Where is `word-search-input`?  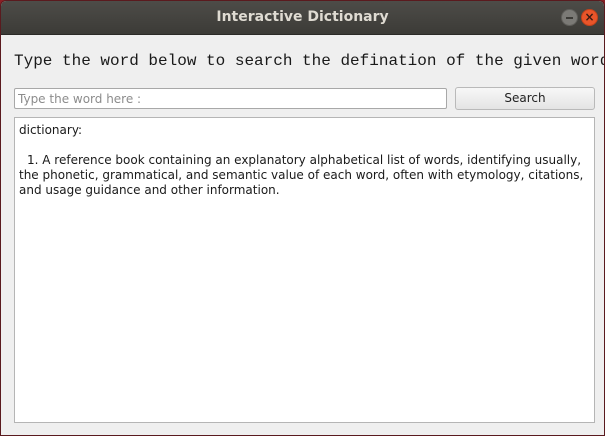
word-search-input is located at coordinates (230, 98).